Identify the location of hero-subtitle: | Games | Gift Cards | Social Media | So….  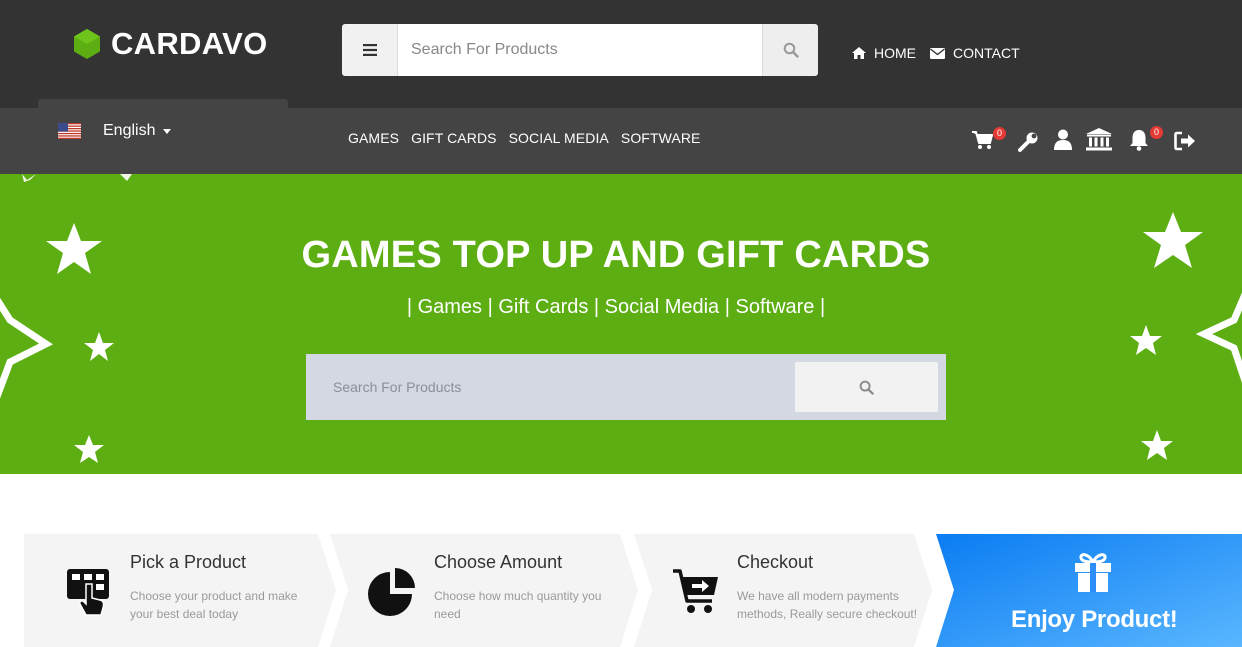
(616, 307).